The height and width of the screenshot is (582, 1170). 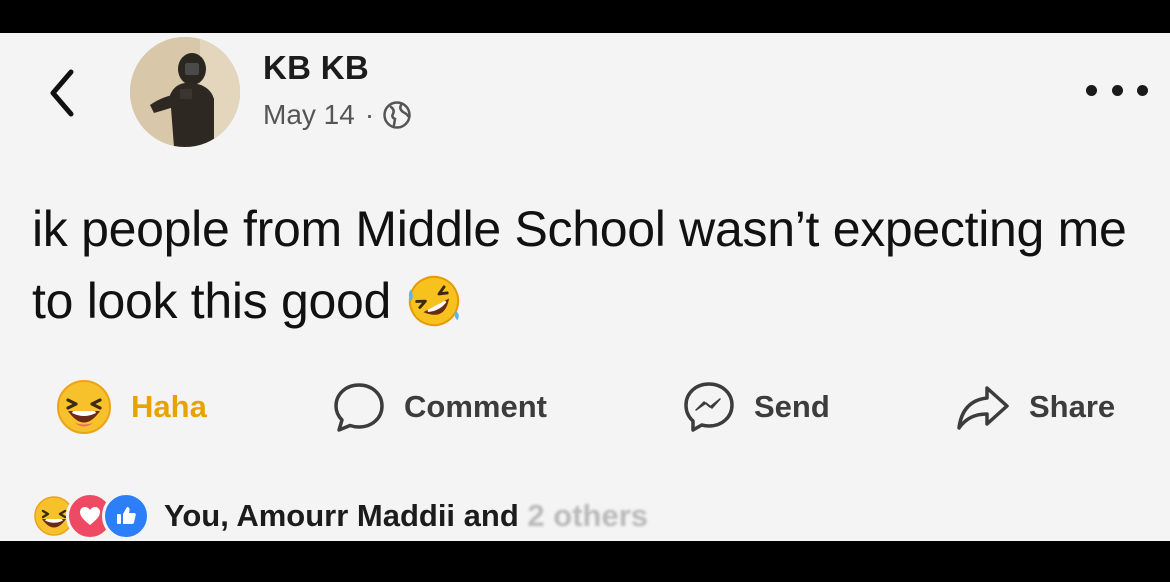 What do you see at coordinates (84, 407) in the screenshot?
I see `haha-emoji-icon` at bounding box center [84, 407].